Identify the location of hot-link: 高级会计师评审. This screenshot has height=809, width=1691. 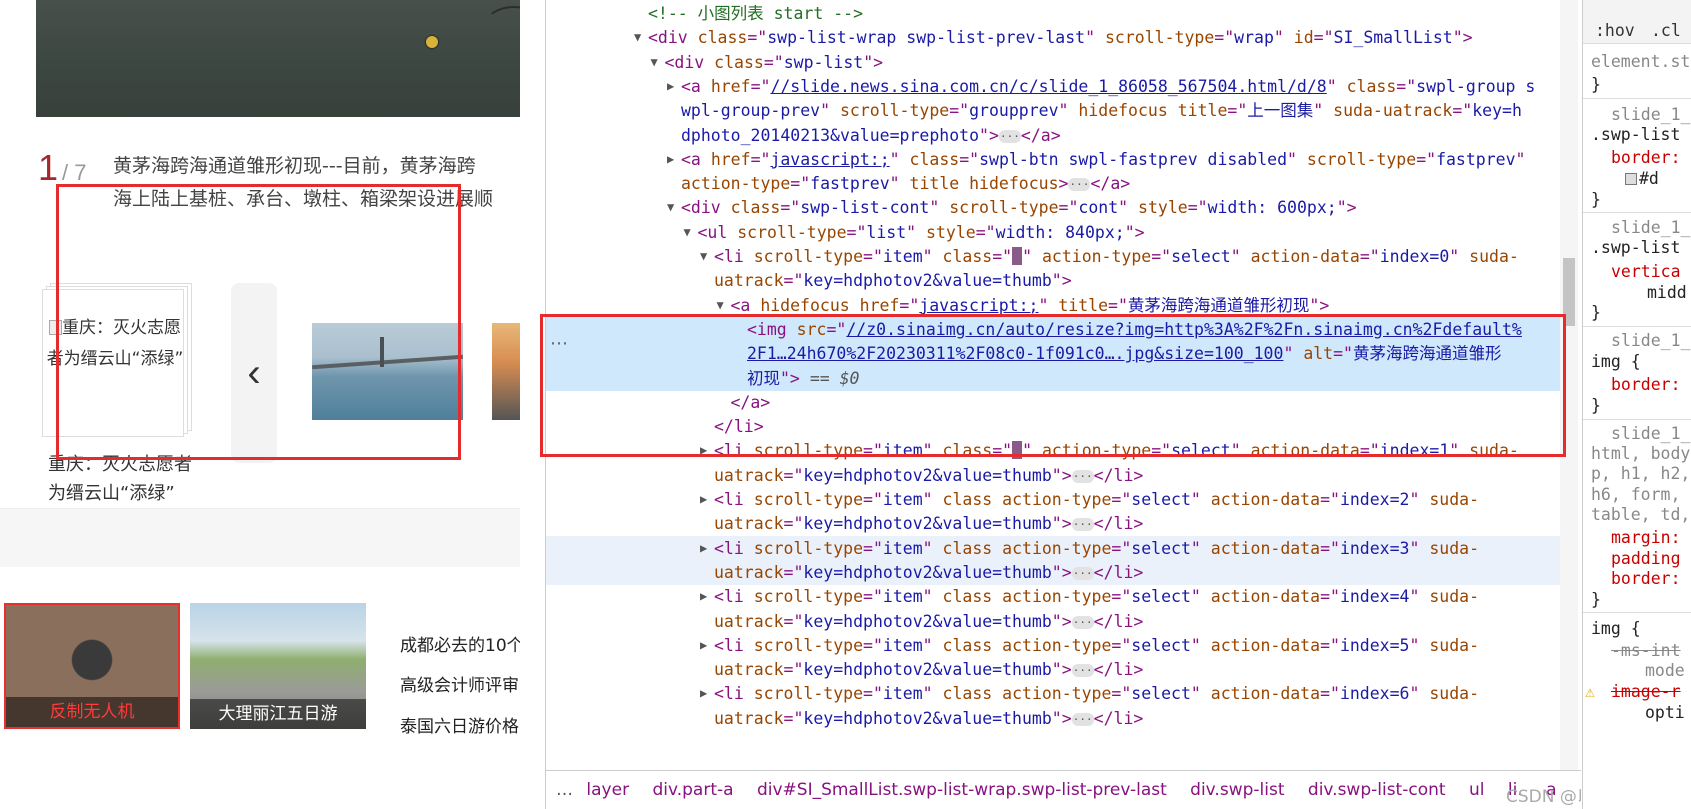
(459, 686).